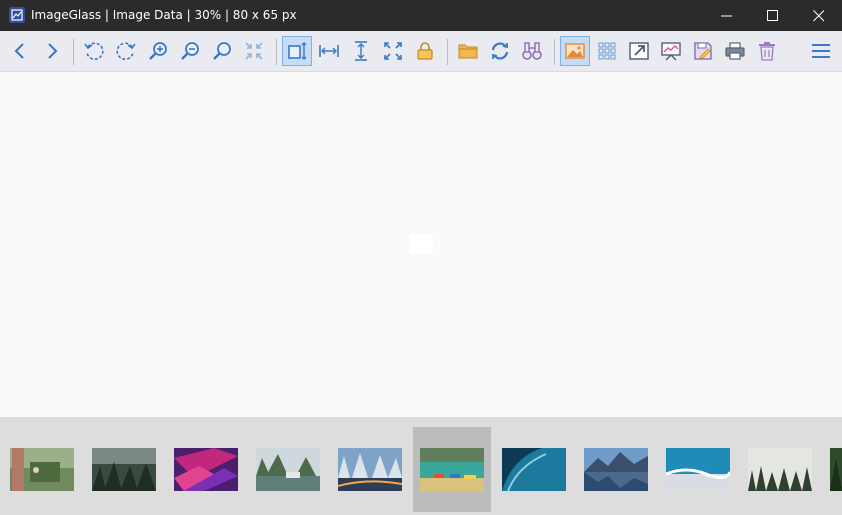 The height and width of the screenshot is (515, 842). I want to click on binoculars-icon, so click(532, 51).